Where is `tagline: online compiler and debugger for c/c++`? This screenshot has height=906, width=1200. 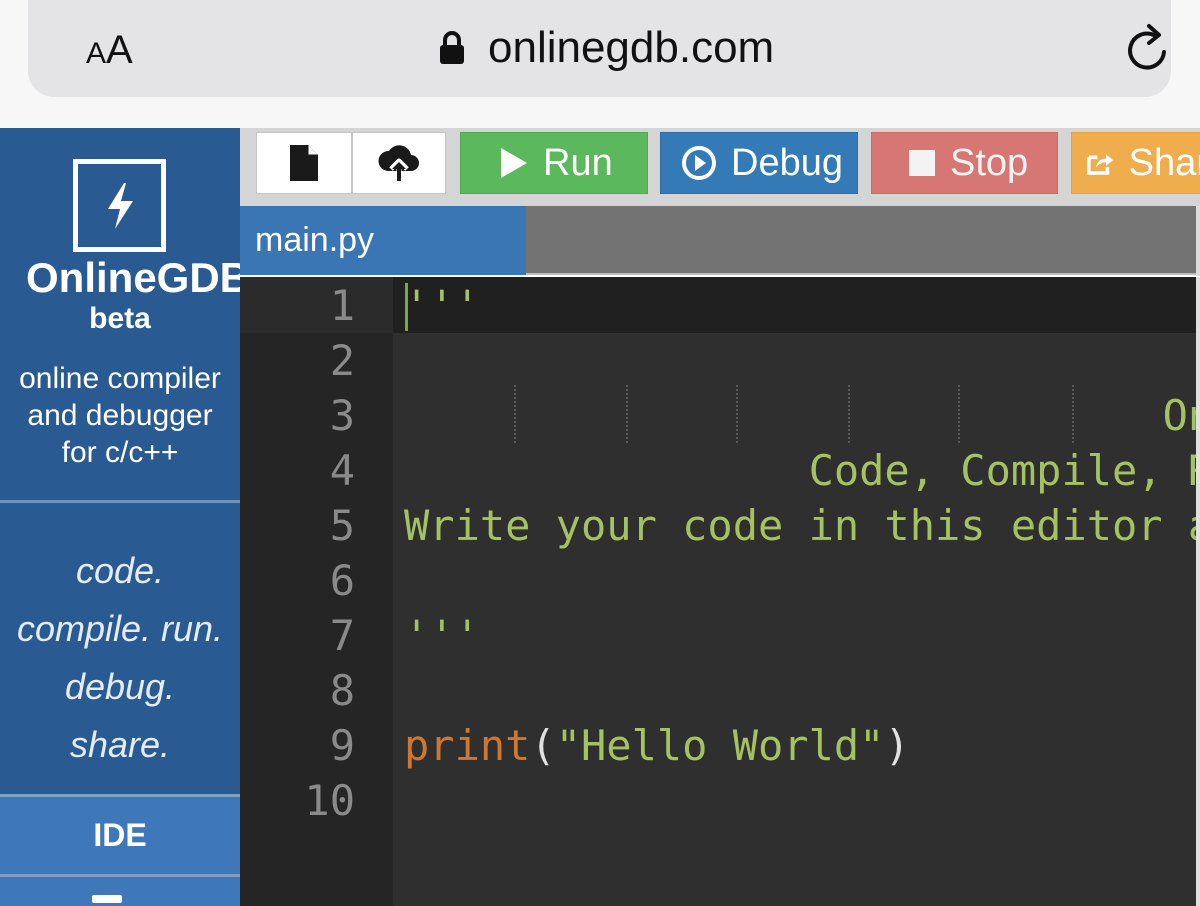 tagline: online compiler and debugger for c/c++ is located at coordinates (120, 415).